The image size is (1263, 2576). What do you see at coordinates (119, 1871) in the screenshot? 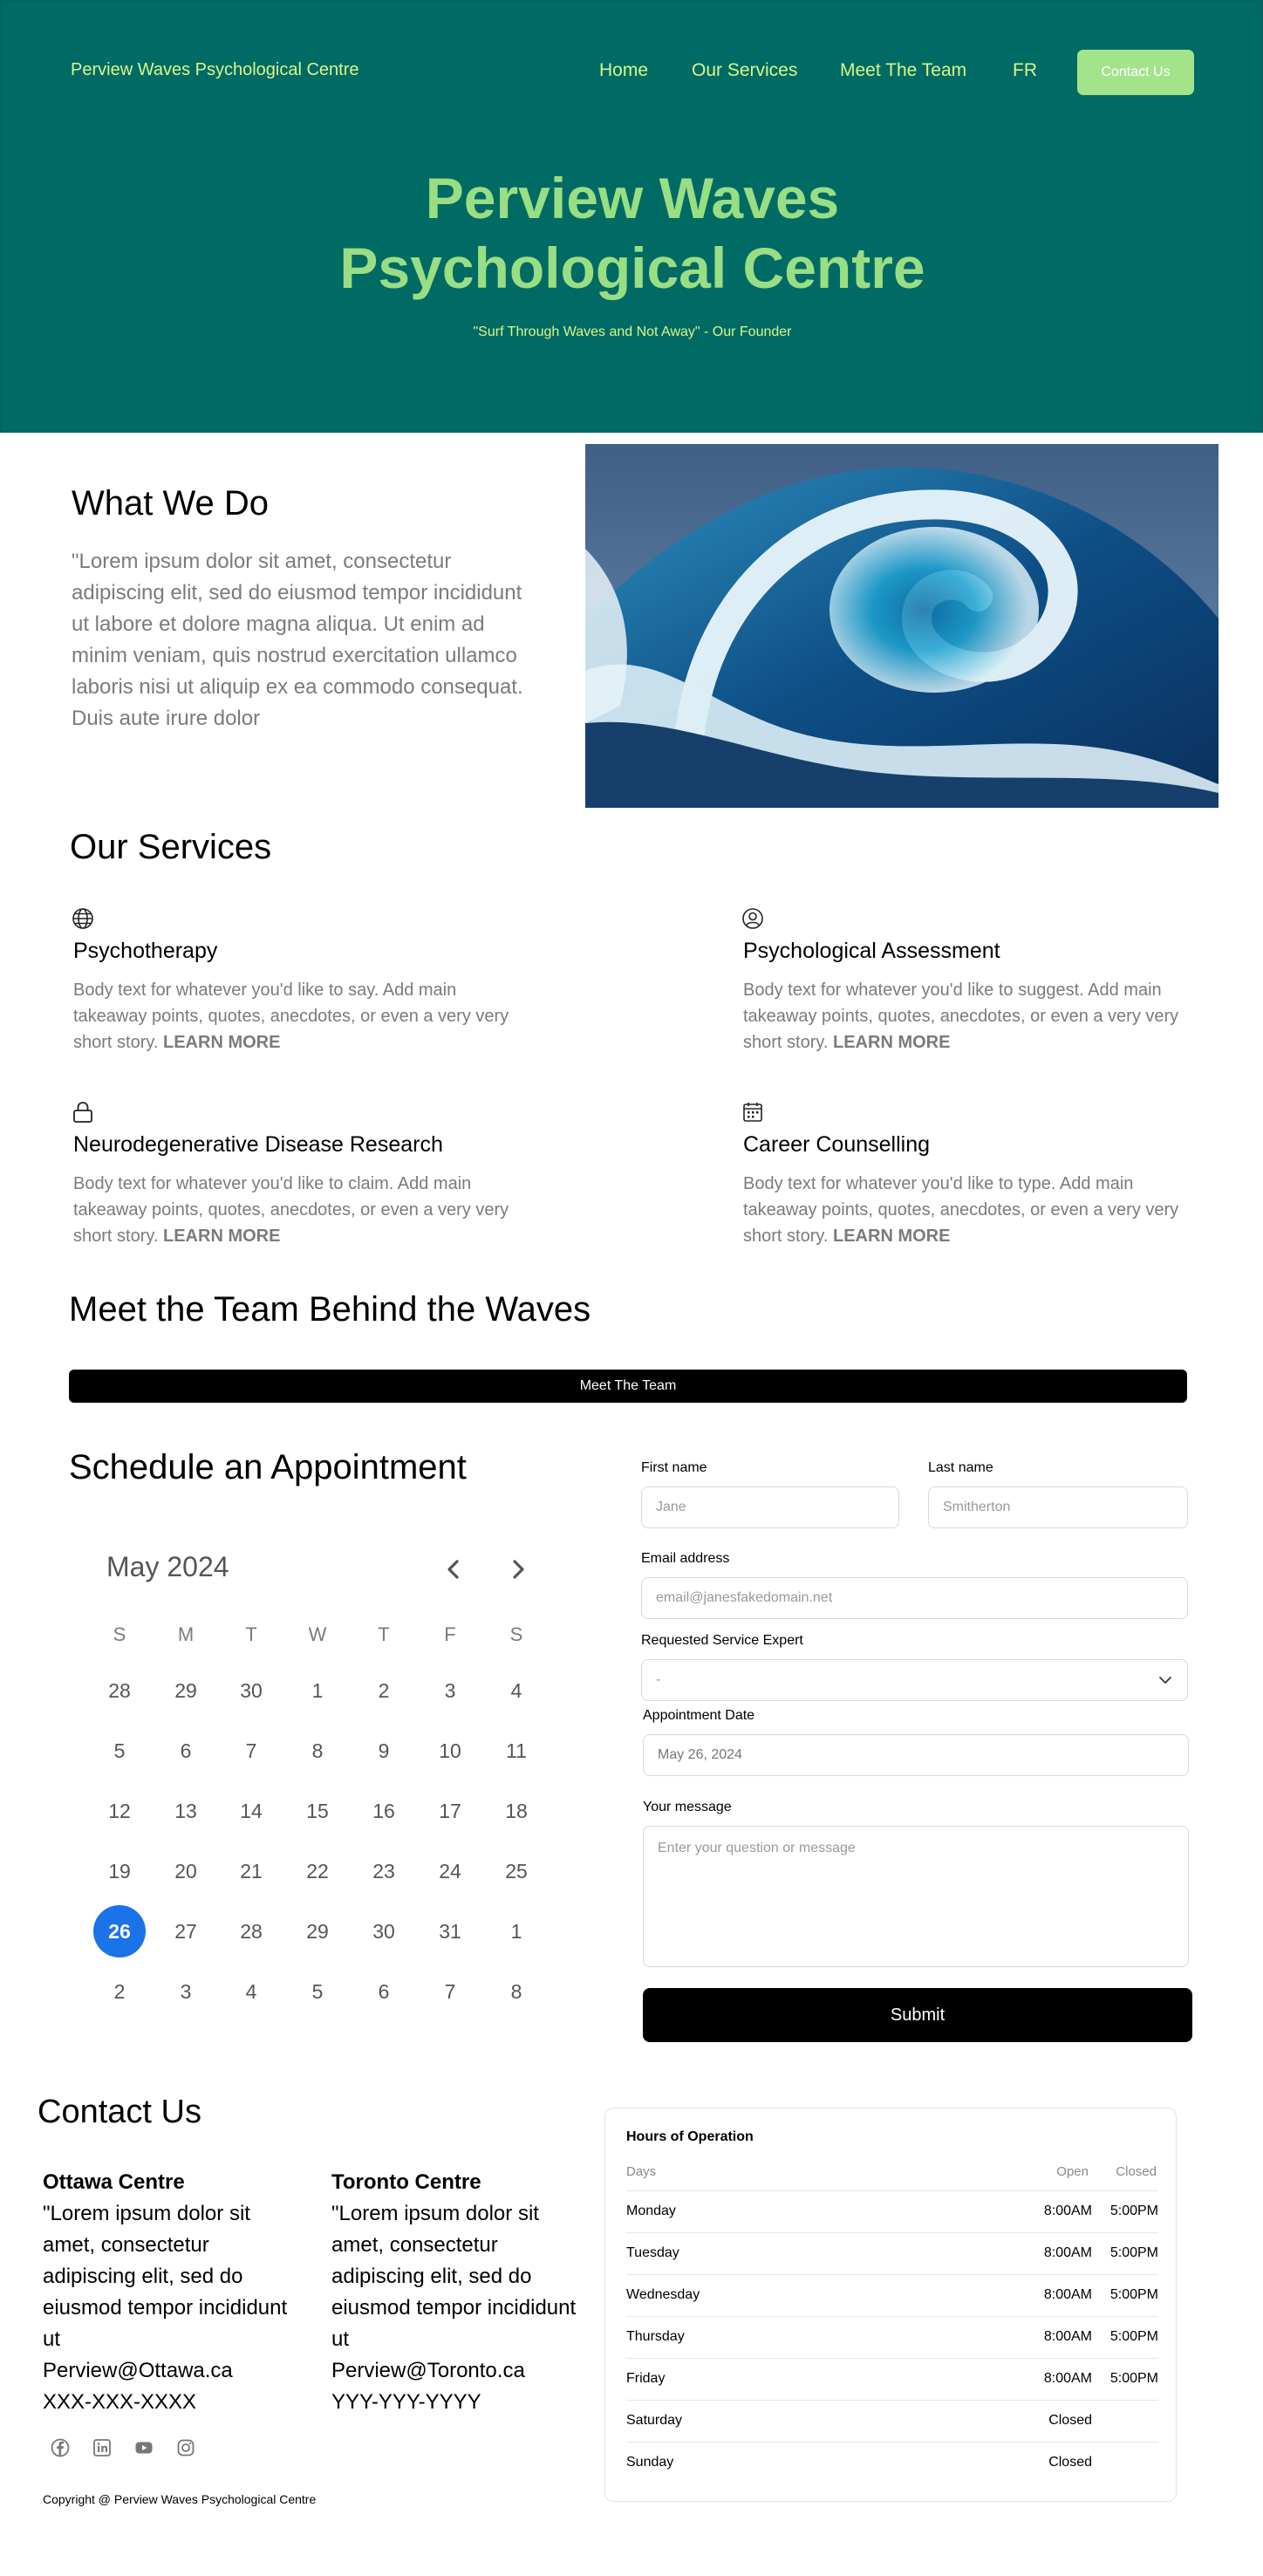
I see `calendar-day: 19` at bounding box center [119, 1871].